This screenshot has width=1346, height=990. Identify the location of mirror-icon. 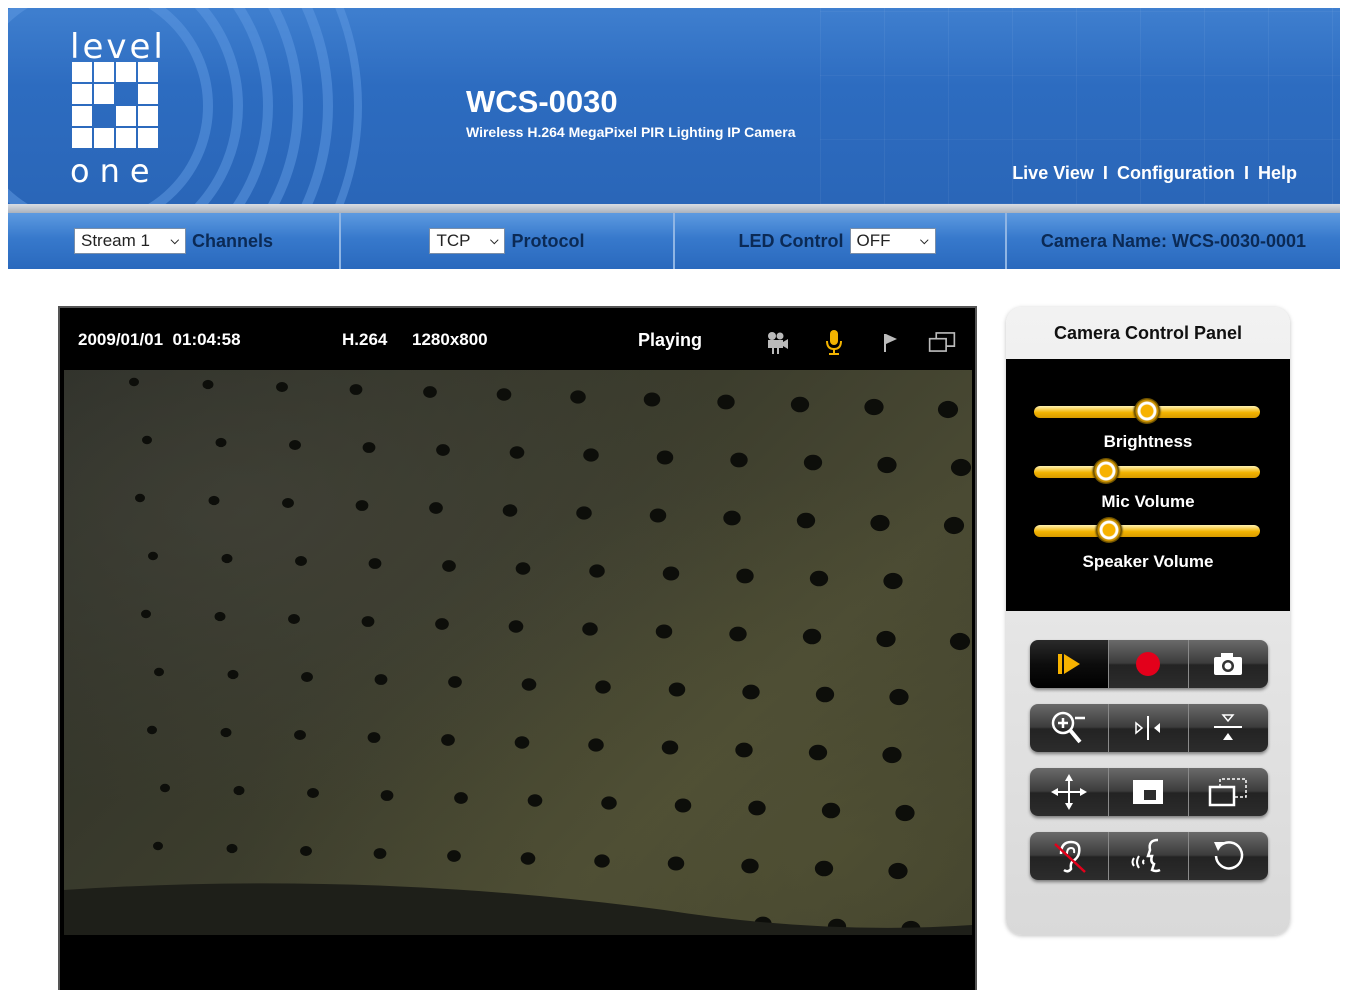
(1148, 728).